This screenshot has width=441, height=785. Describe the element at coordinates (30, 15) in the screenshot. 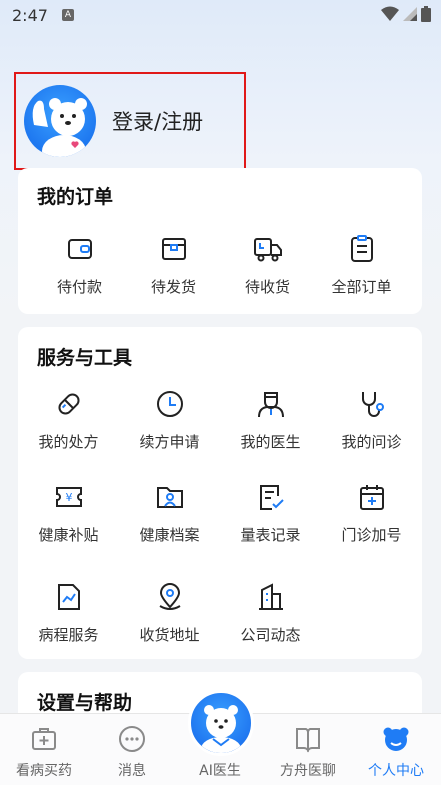

I see `status-time: 2:47` at that location.